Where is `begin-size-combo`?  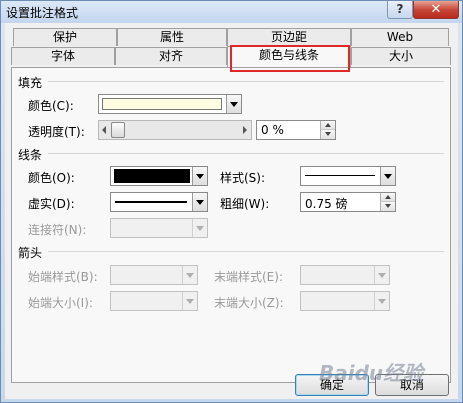 begin-size-combo is located at coordinates (154, 301).